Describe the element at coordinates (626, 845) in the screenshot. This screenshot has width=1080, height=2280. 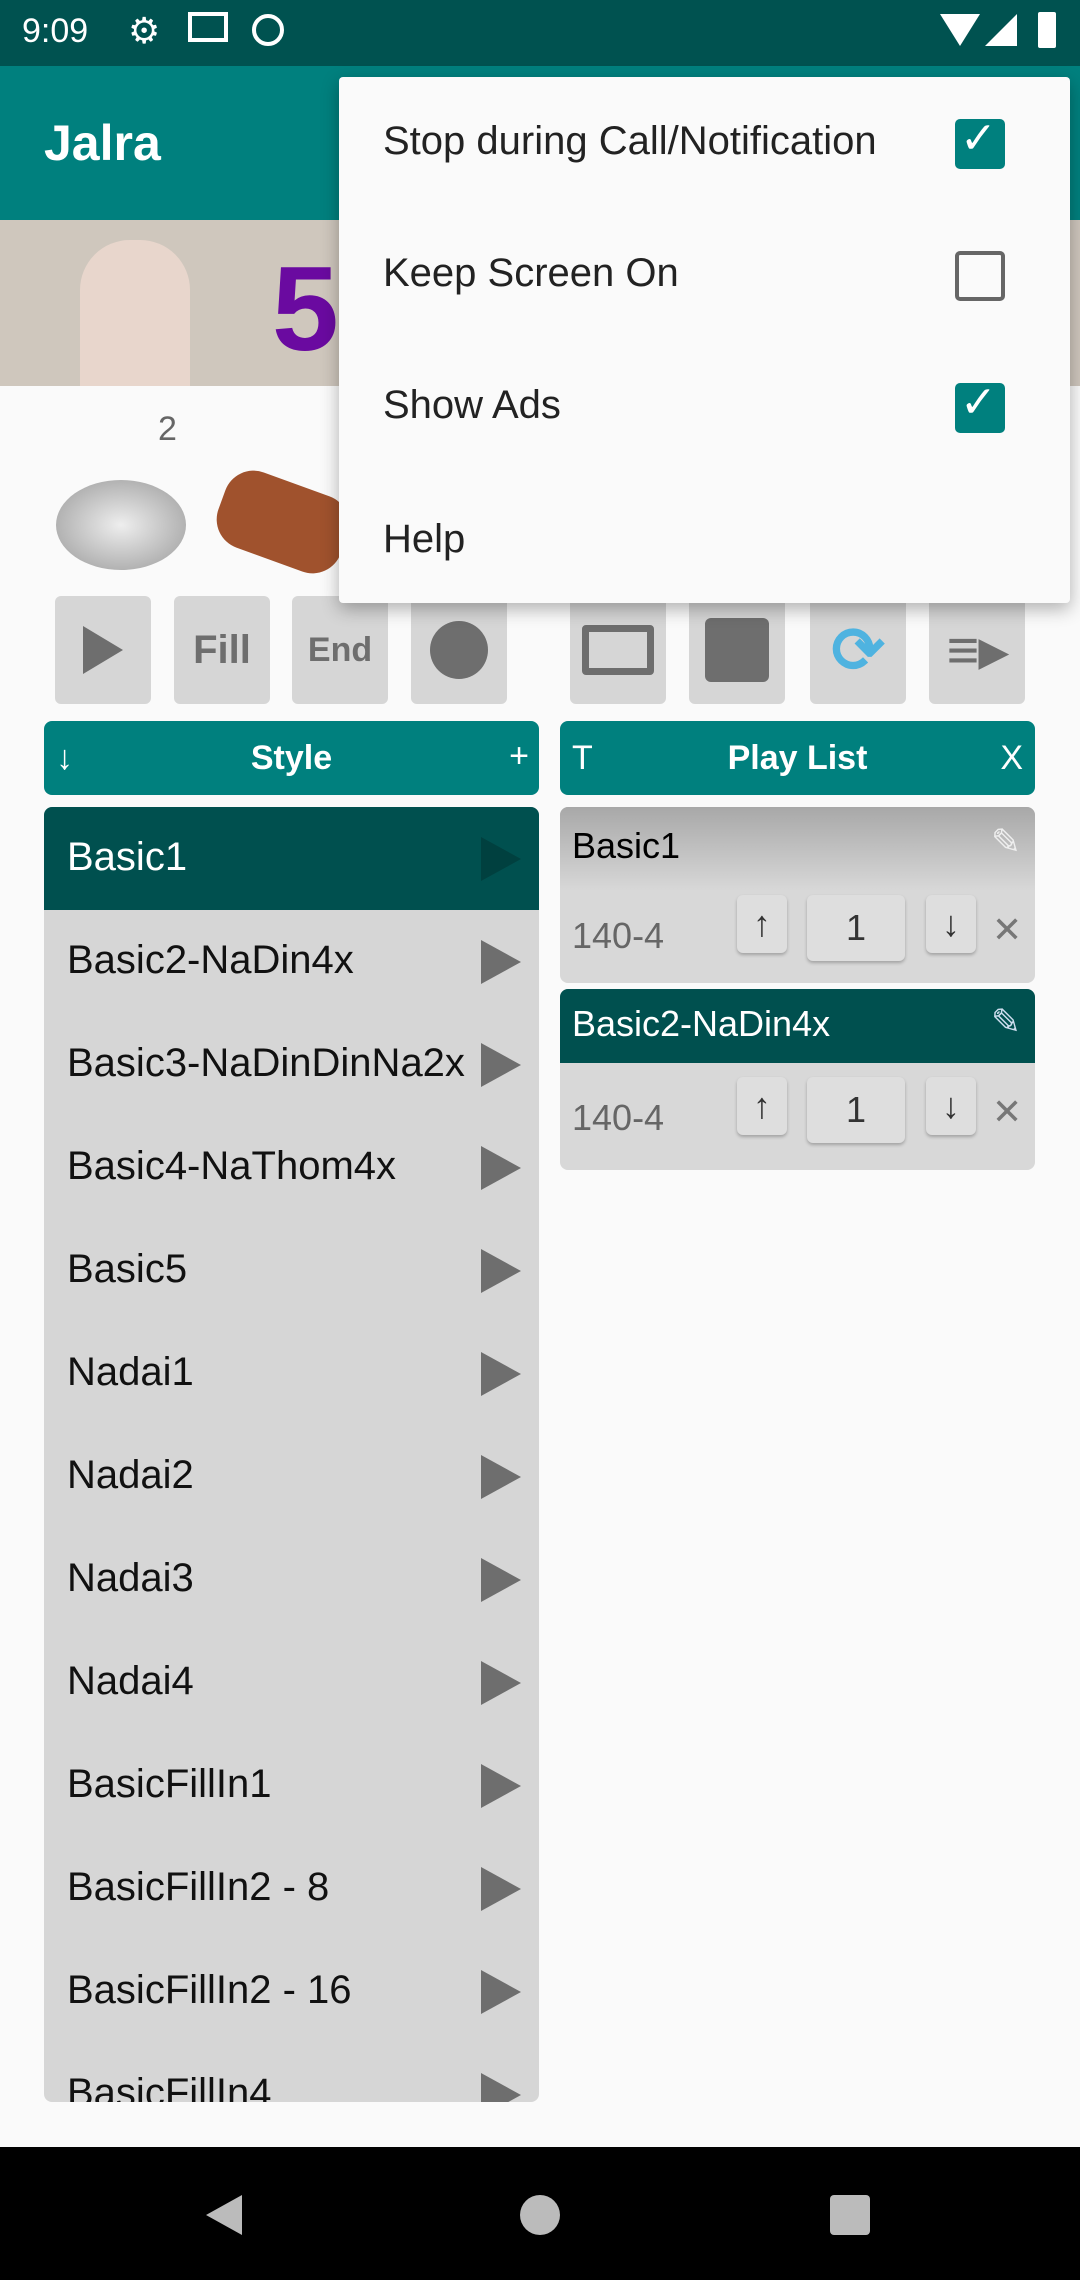
I see `playlist-item-name: Basic1` at that location.